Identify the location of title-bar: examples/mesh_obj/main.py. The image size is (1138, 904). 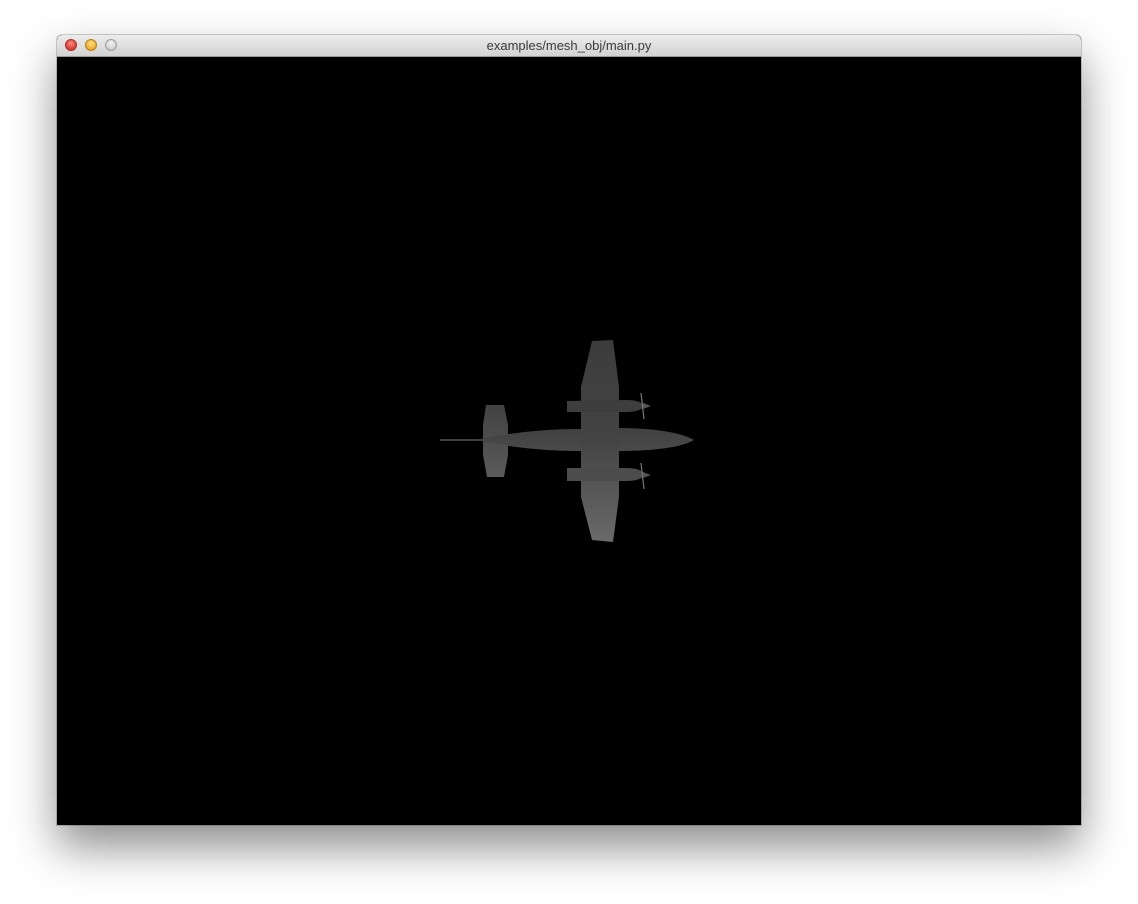
(569, 46).